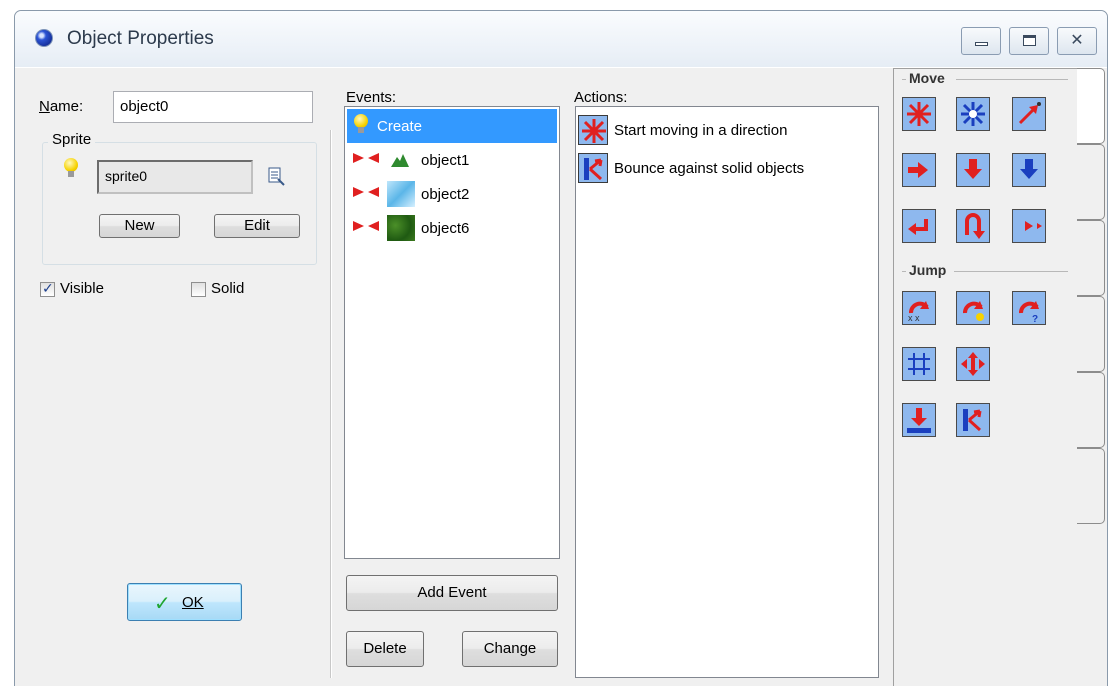  What do you see at coordinates (914, 318) in the screenshot?
I see `svg-text: x x` at bounding box center [914, 318].